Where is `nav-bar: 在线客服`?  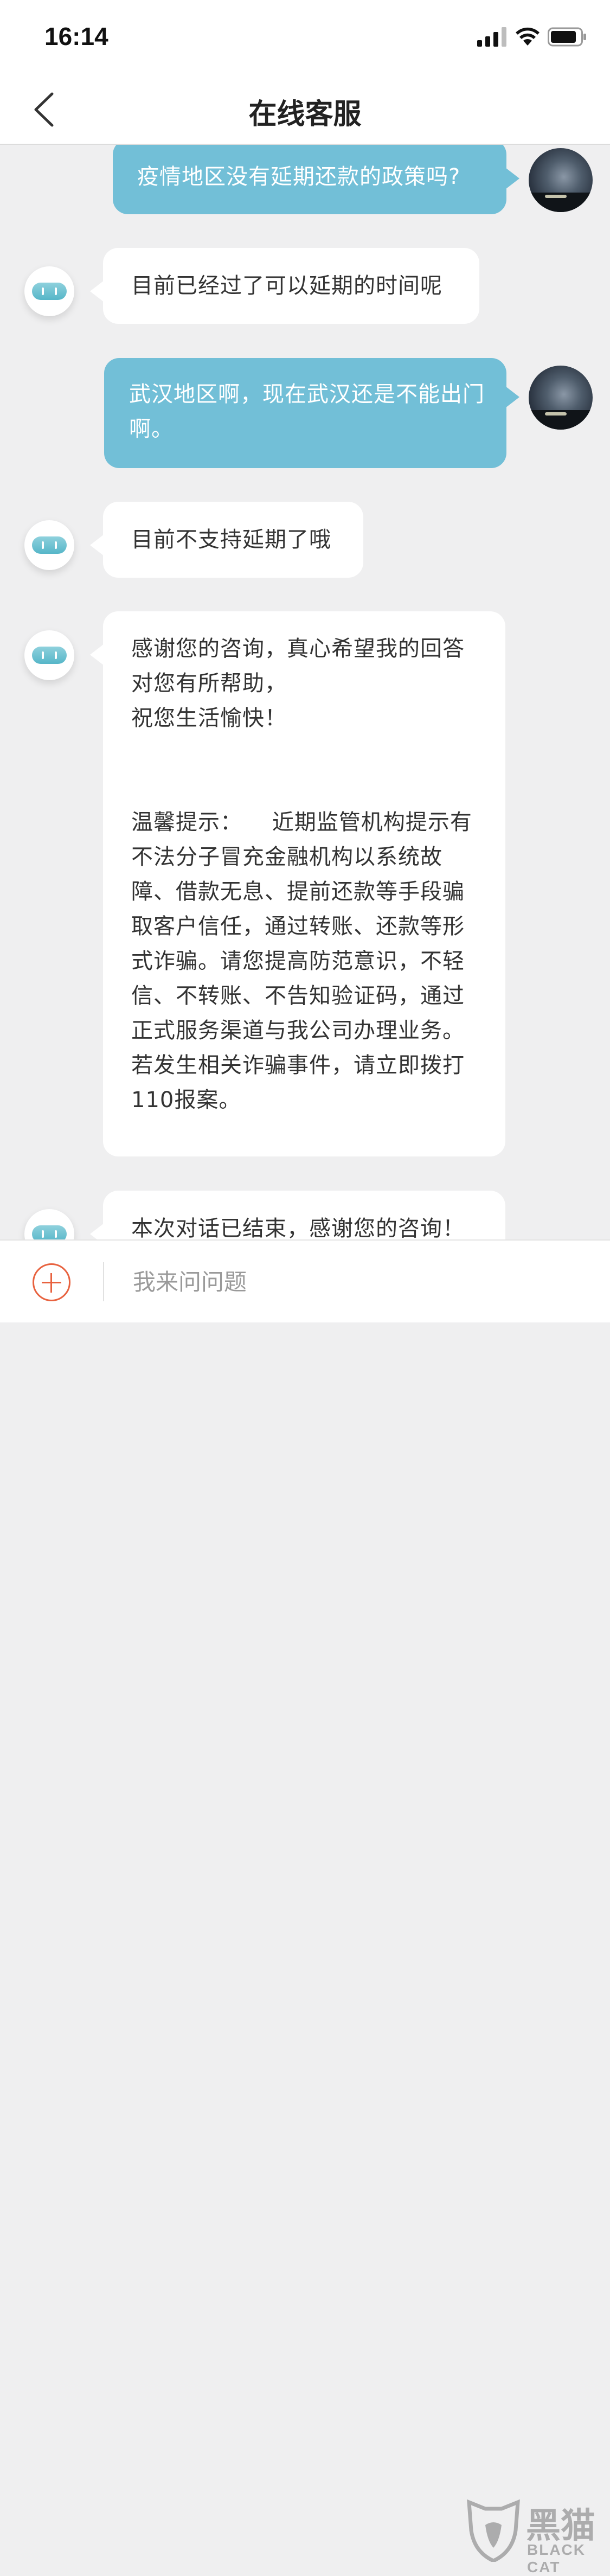 nav-bar: 在线客服 is located at coordinates (305, 110).